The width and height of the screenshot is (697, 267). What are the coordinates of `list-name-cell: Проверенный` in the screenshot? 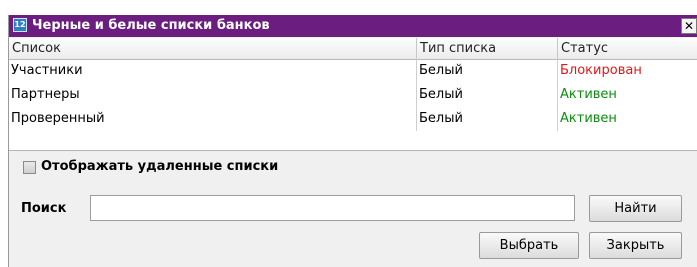 It's located at (213, 119).